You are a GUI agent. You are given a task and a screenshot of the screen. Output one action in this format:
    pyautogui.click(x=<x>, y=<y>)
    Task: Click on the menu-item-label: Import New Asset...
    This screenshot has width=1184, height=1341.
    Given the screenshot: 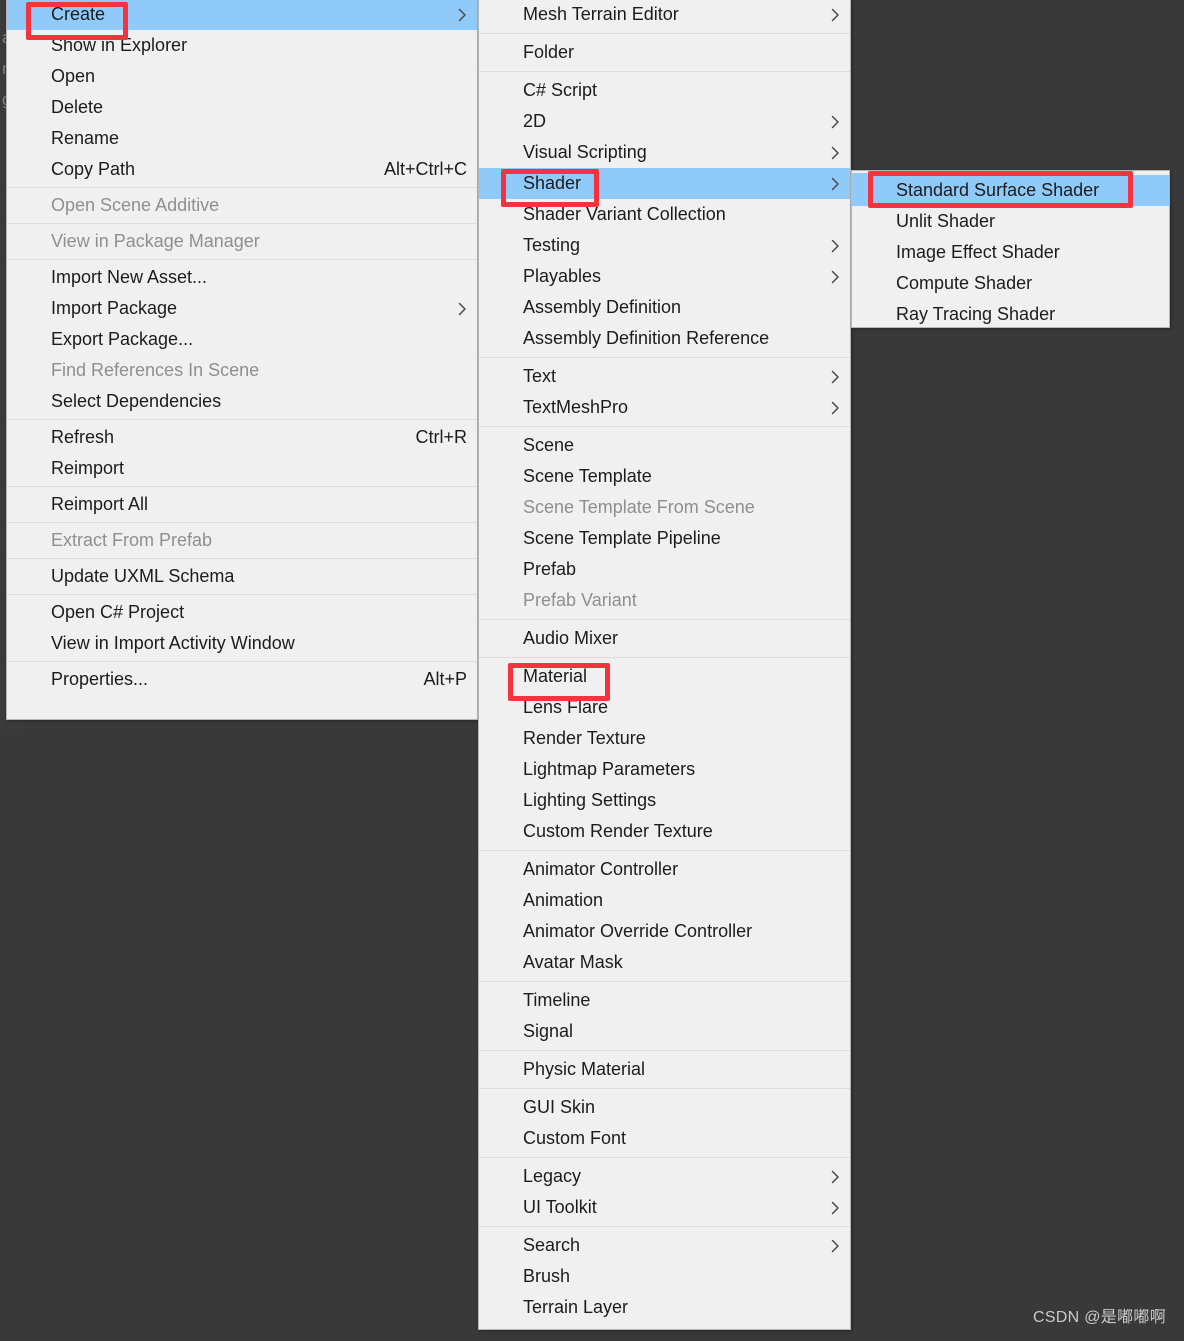 What is the action you would take?
    pyautogui.click(x=129, y=277)
    